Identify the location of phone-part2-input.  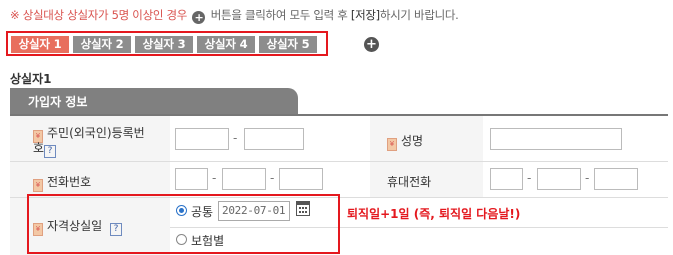
(244, 179).